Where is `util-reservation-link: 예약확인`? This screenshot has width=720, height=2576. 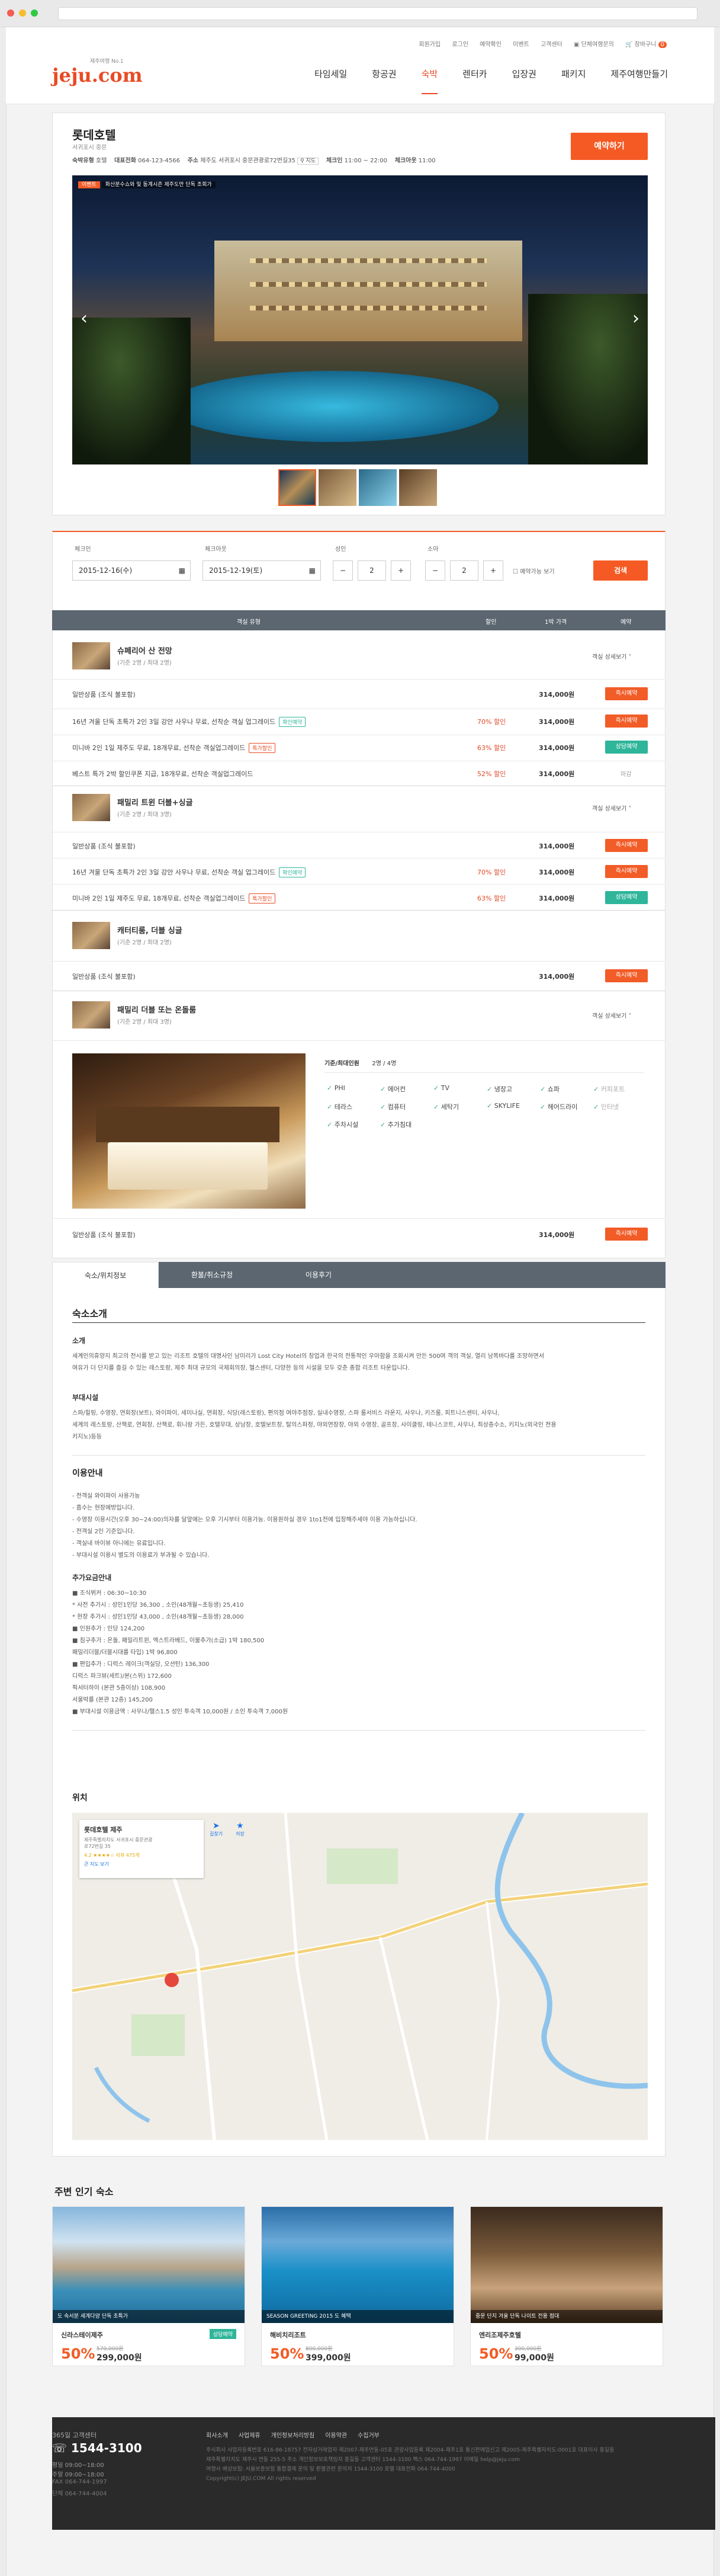
util-reservation-link: 예약확인 is located at coordinates (491, 44).